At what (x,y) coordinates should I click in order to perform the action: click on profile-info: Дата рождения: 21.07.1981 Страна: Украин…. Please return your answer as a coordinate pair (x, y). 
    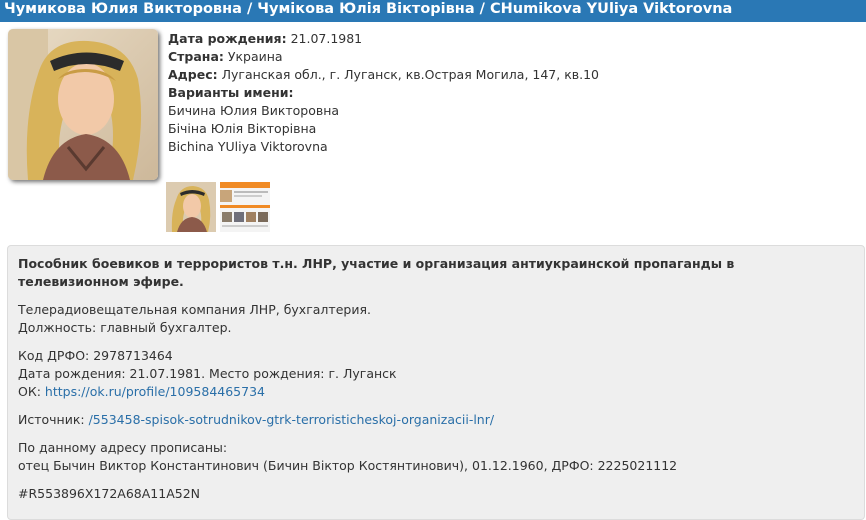
    Looking at the image, I should click on (383, 93).